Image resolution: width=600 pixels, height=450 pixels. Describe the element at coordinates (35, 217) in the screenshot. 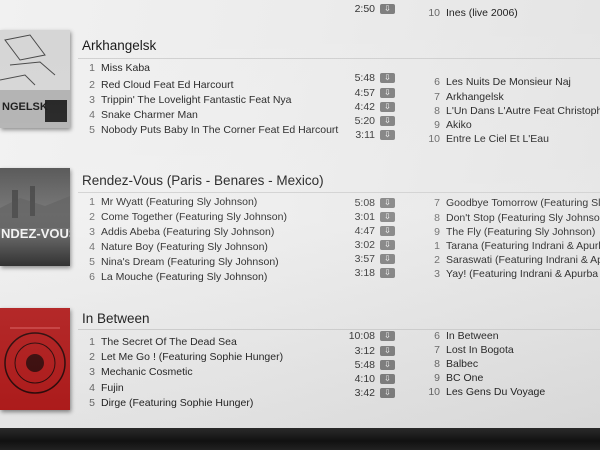

I see `album-cover: NDEZ-VOUS` at that location.